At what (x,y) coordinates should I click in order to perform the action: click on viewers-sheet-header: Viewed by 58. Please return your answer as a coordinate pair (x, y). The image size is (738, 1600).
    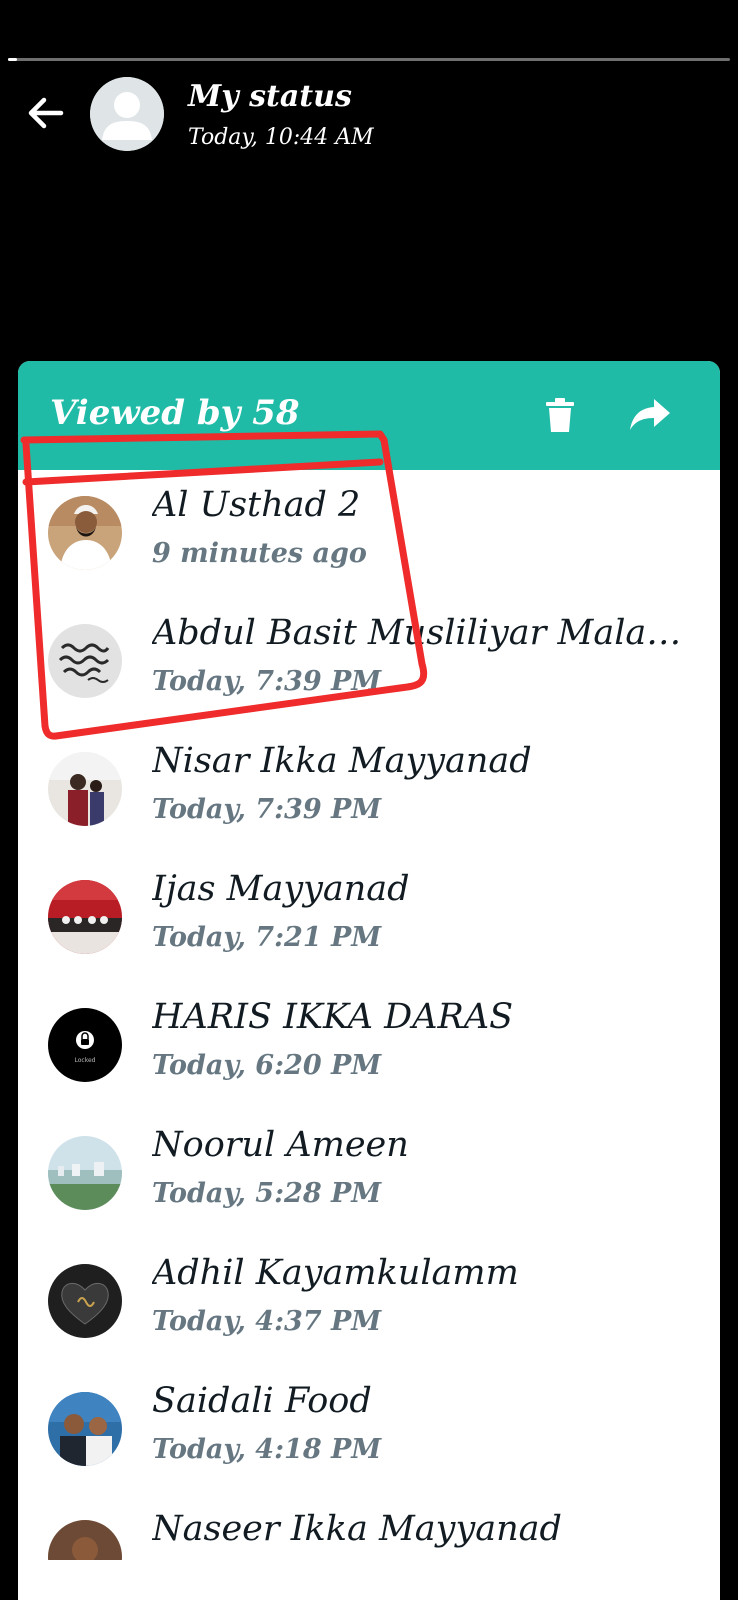
    Looking at the image, I should click on (369, 415).